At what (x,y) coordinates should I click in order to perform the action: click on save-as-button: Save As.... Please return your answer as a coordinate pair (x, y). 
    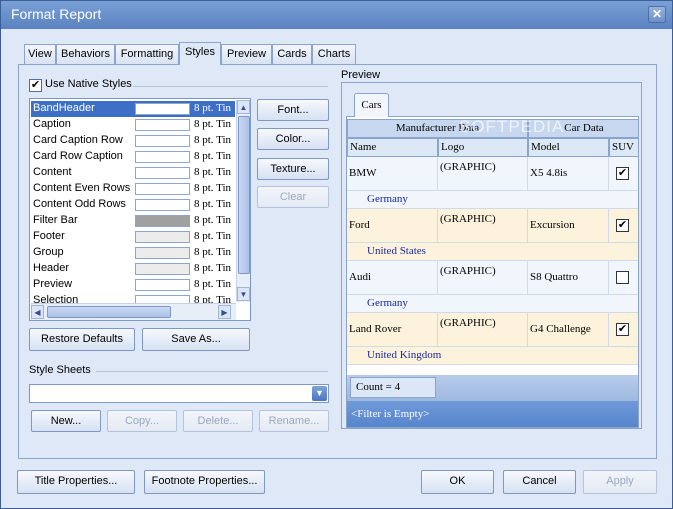
    Looking at the image, I should click on (196, 339).